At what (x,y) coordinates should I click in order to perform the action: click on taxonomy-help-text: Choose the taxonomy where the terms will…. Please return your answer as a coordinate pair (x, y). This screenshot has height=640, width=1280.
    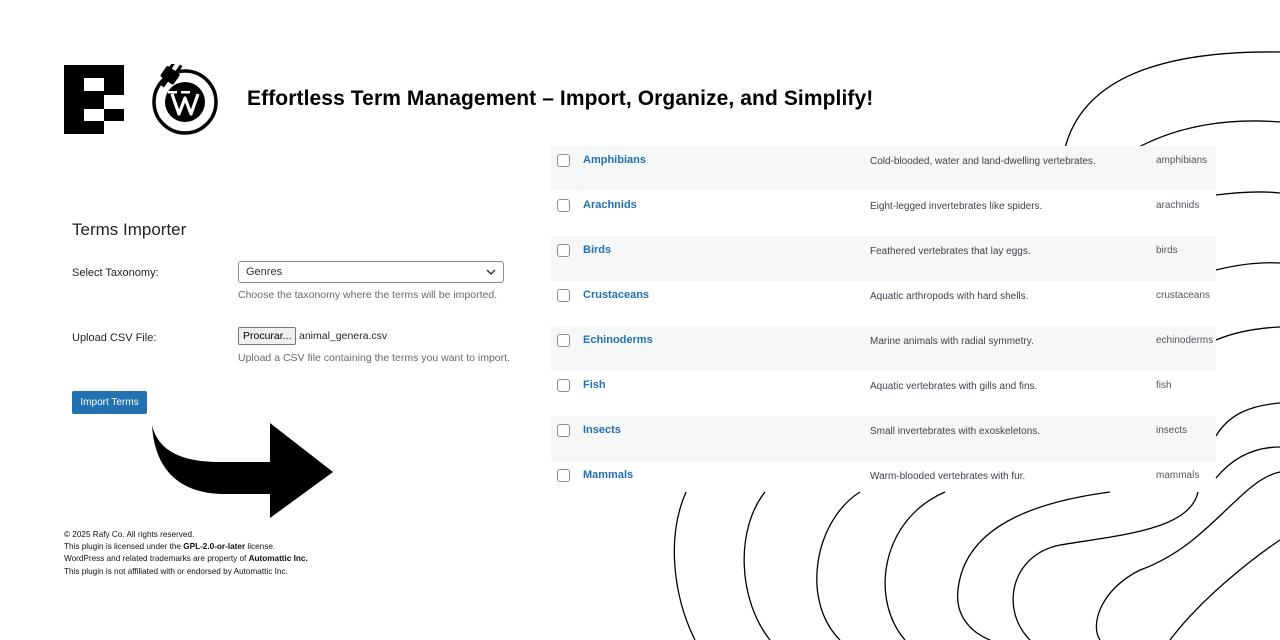
    Looking at the image, I should click on (368, 295).